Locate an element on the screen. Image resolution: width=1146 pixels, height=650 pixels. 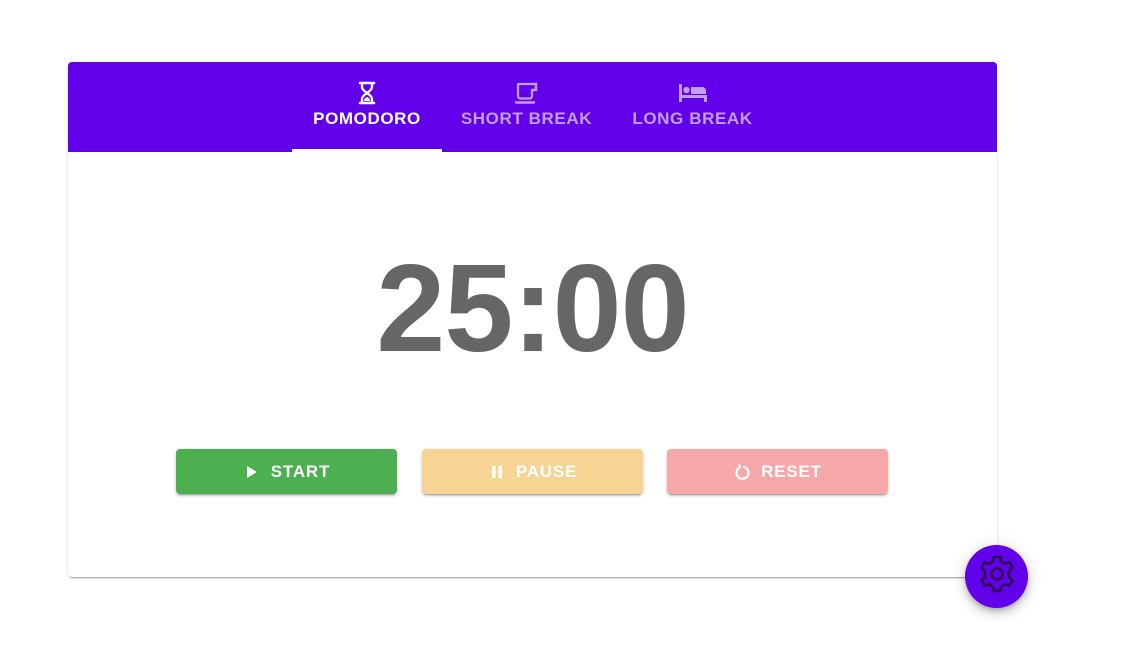
play-icon is located at coordinates (252, 472).